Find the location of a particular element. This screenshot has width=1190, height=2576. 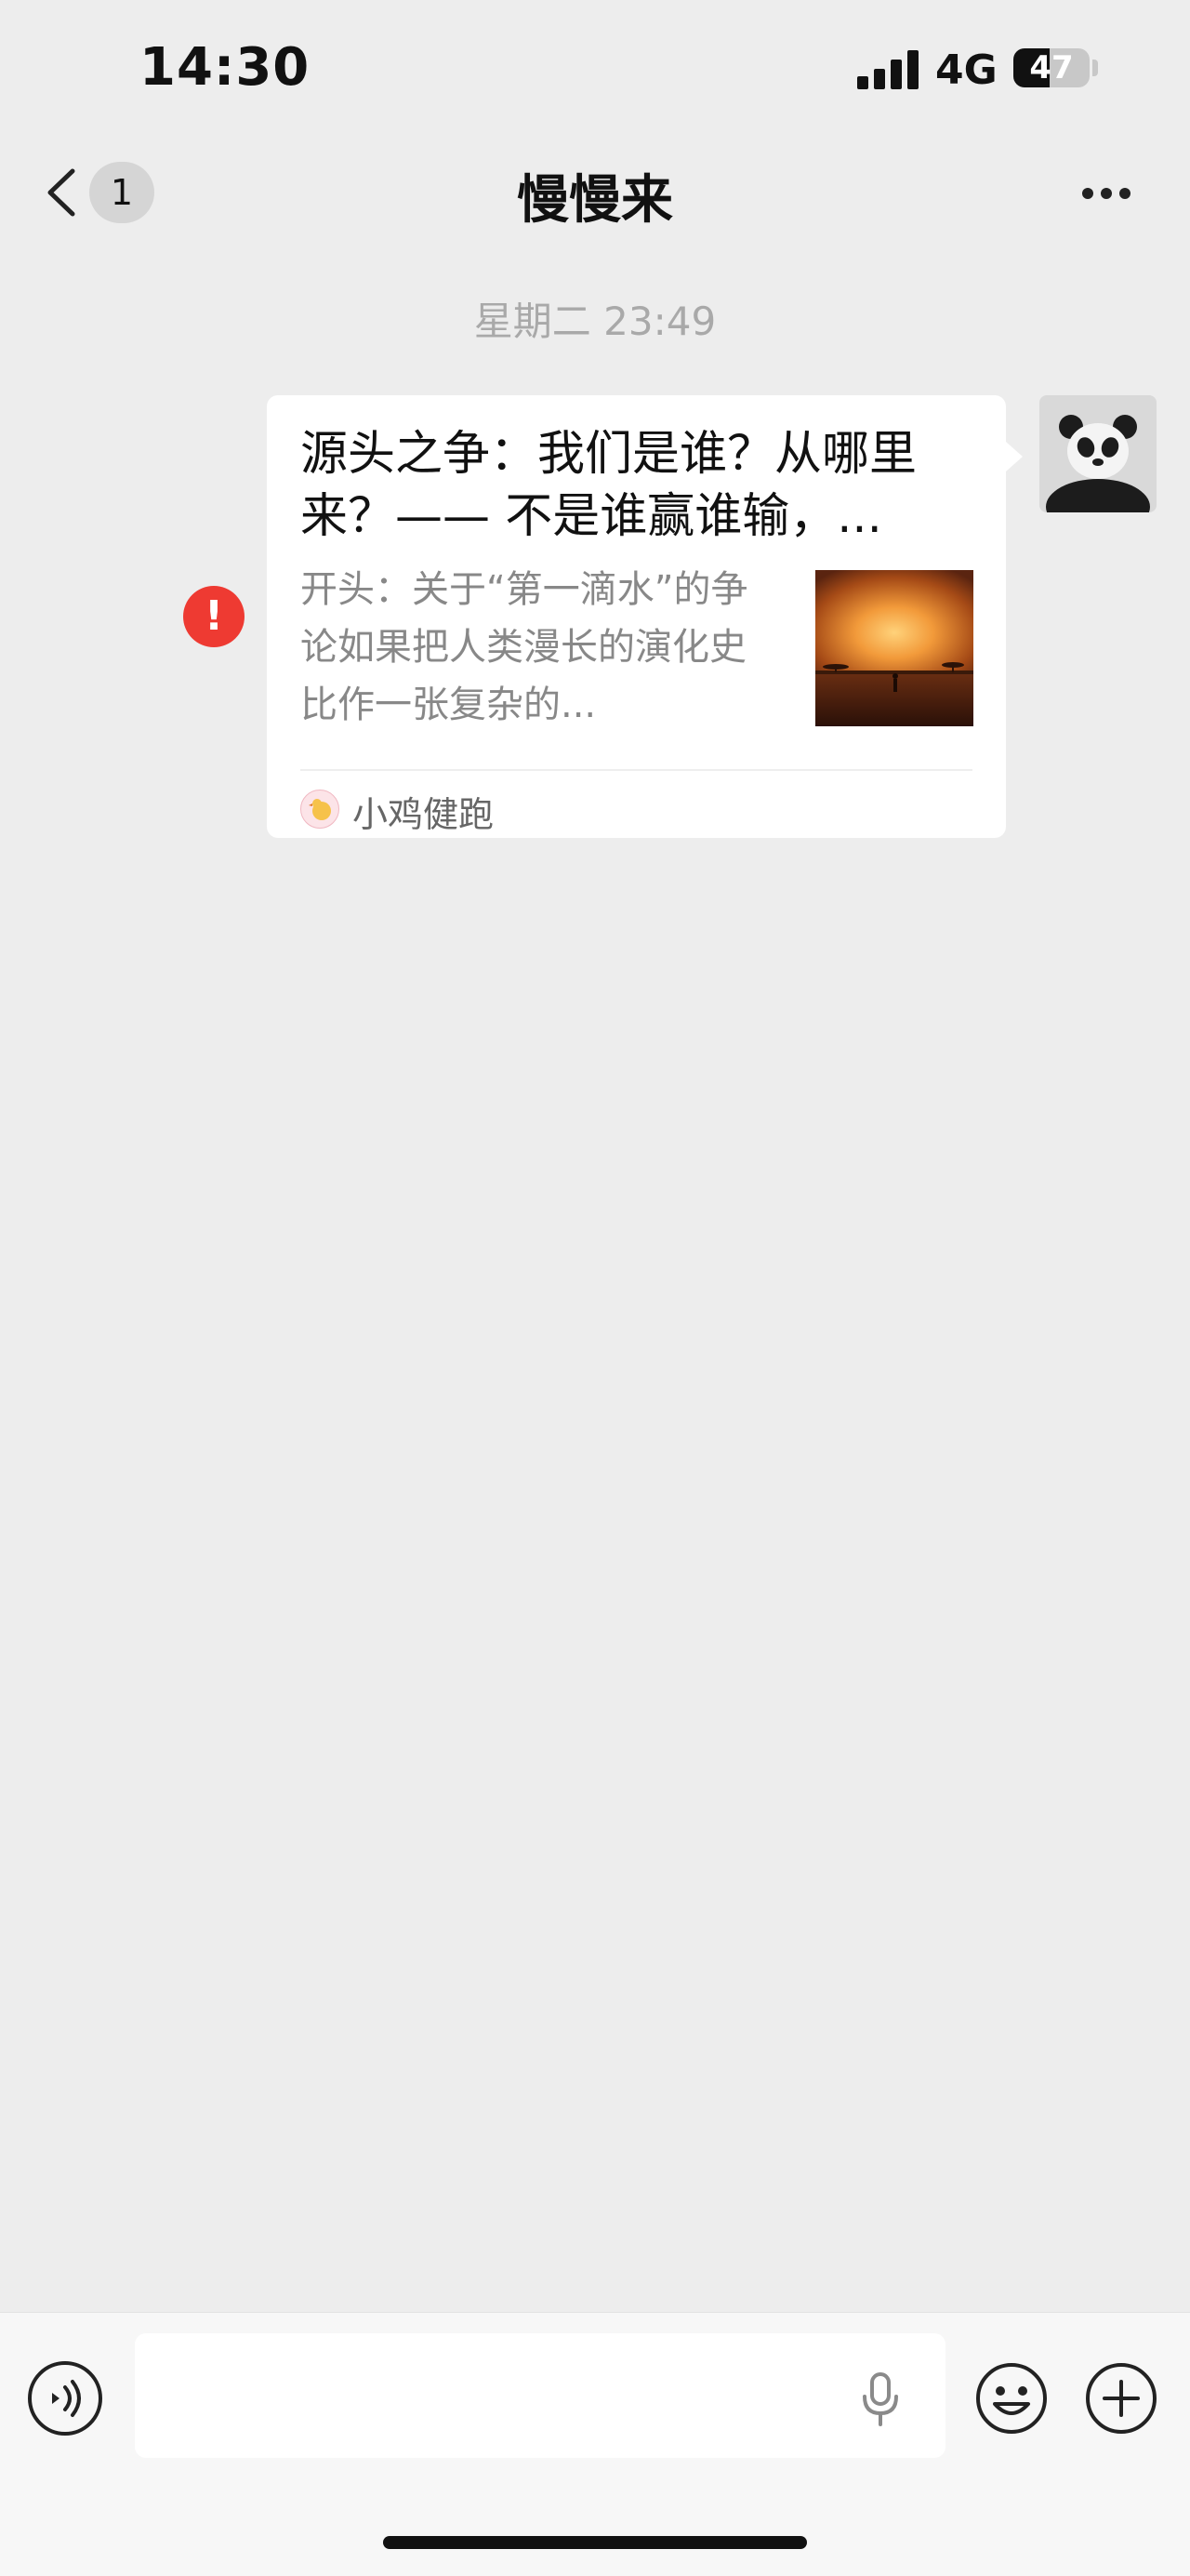

battery-icon: 47 is located at coordinates (1051, 67).